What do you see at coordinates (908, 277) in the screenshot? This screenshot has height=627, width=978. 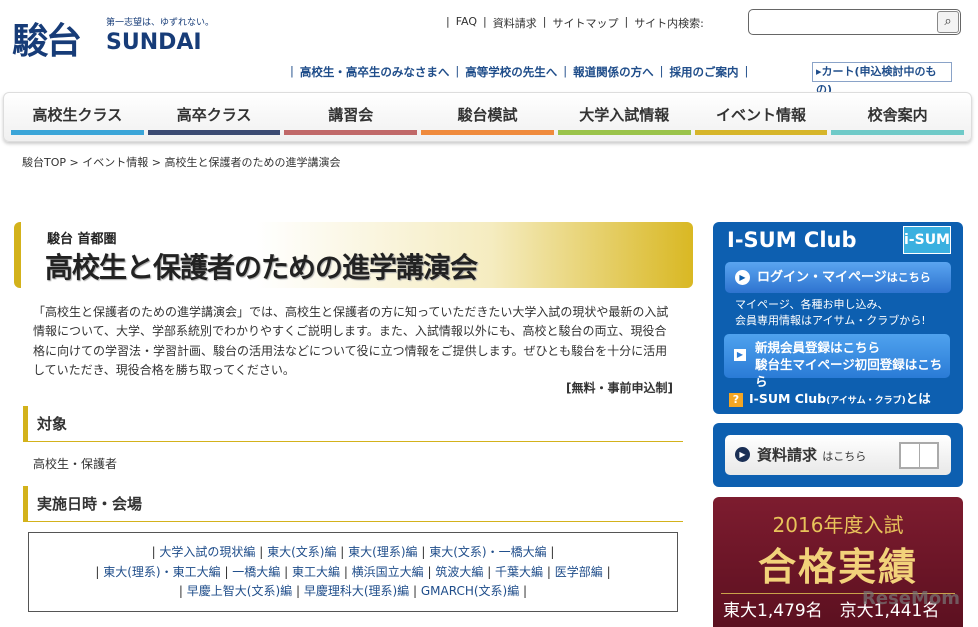 I see `login-suffix: はこちら` at bounding box center [908, 277].